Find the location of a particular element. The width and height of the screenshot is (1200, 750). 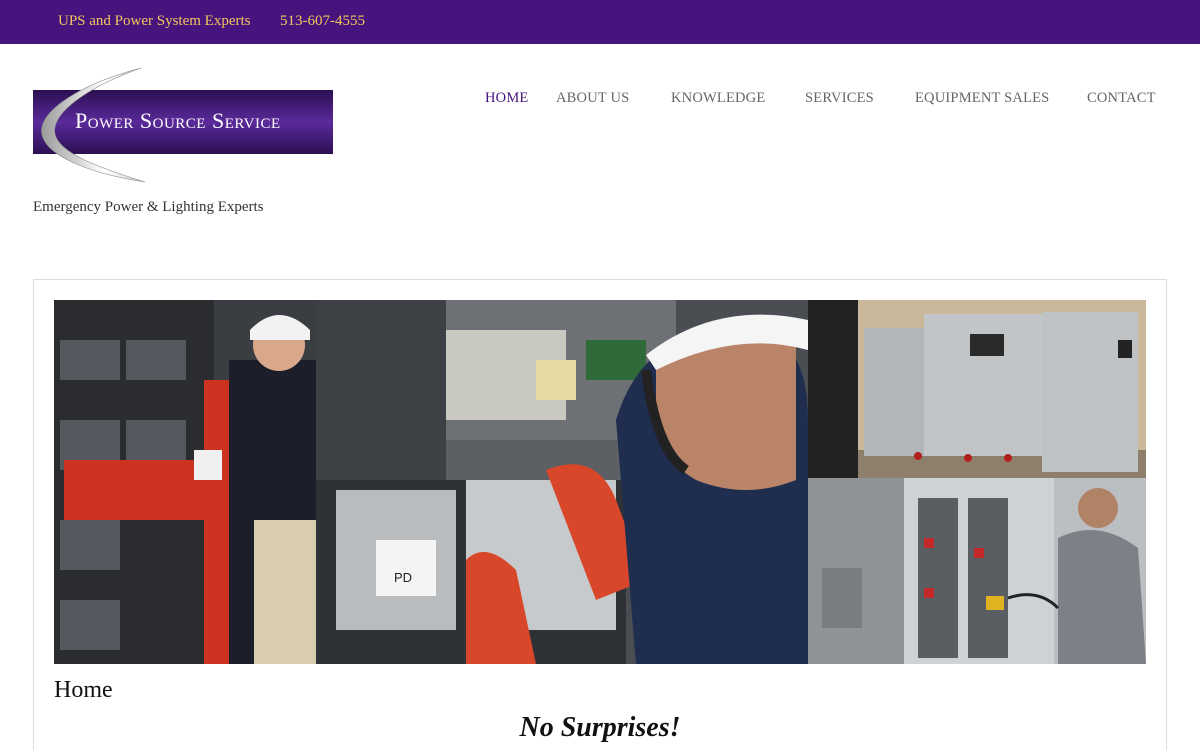

logo-text: Power Source Service is located at coordinates (178, 120).